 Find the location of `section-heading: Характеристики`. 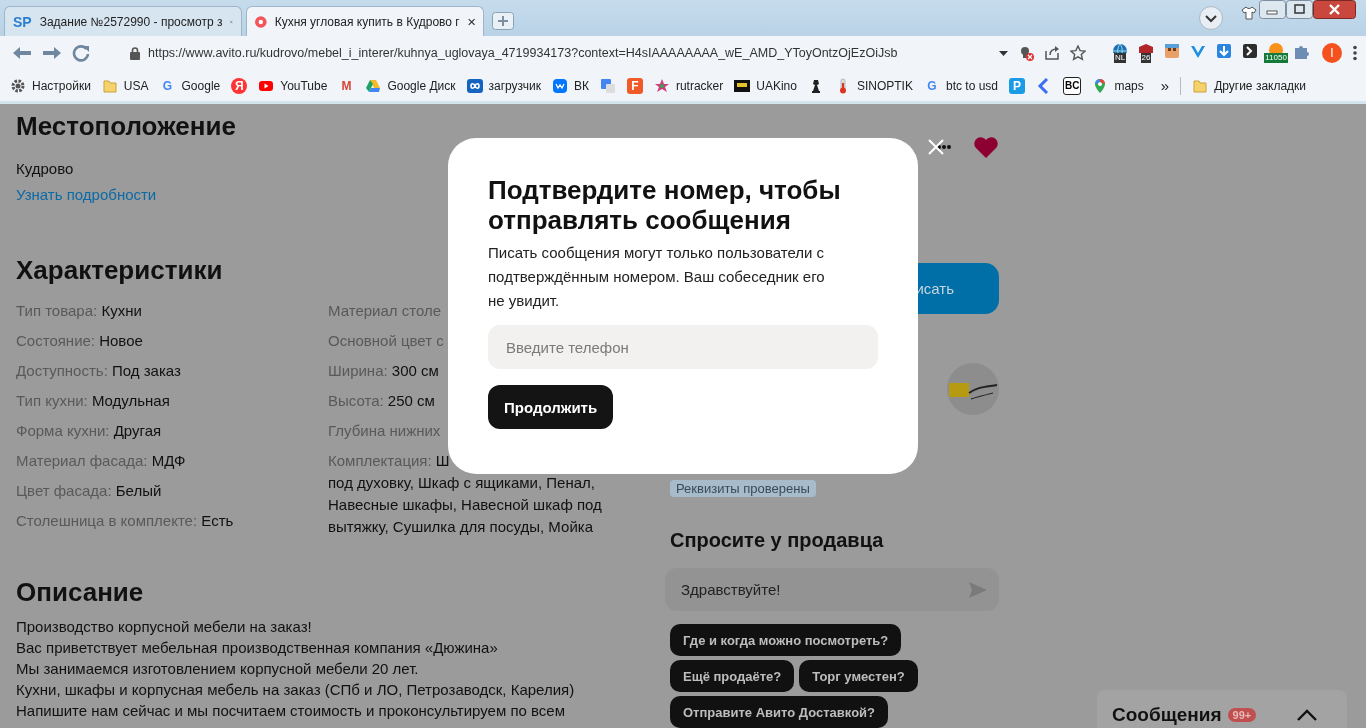

section-heading: Характеристики is located at coordinates (119, 270).